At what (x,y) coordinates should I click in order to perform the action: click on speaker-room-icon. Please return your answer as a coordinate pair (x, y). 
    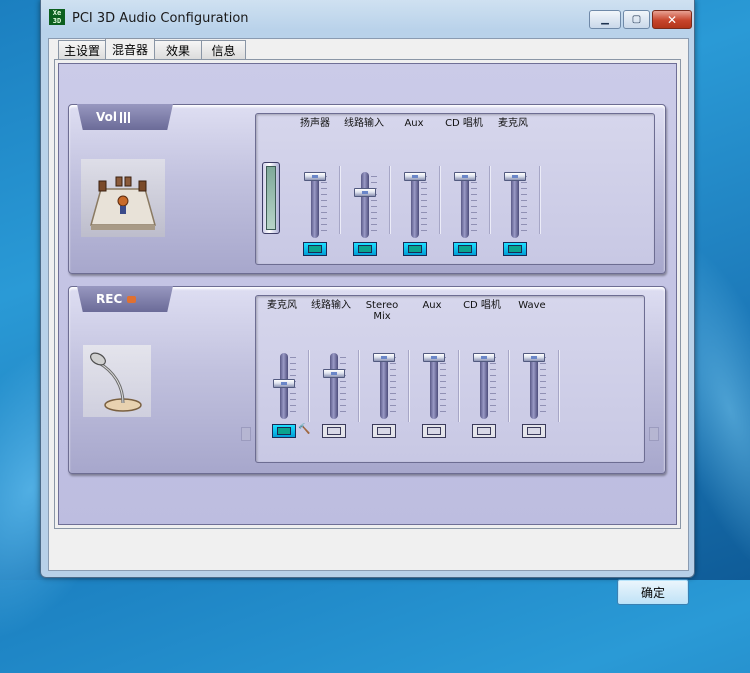
    Looking at the image, I should click on (123, 203).